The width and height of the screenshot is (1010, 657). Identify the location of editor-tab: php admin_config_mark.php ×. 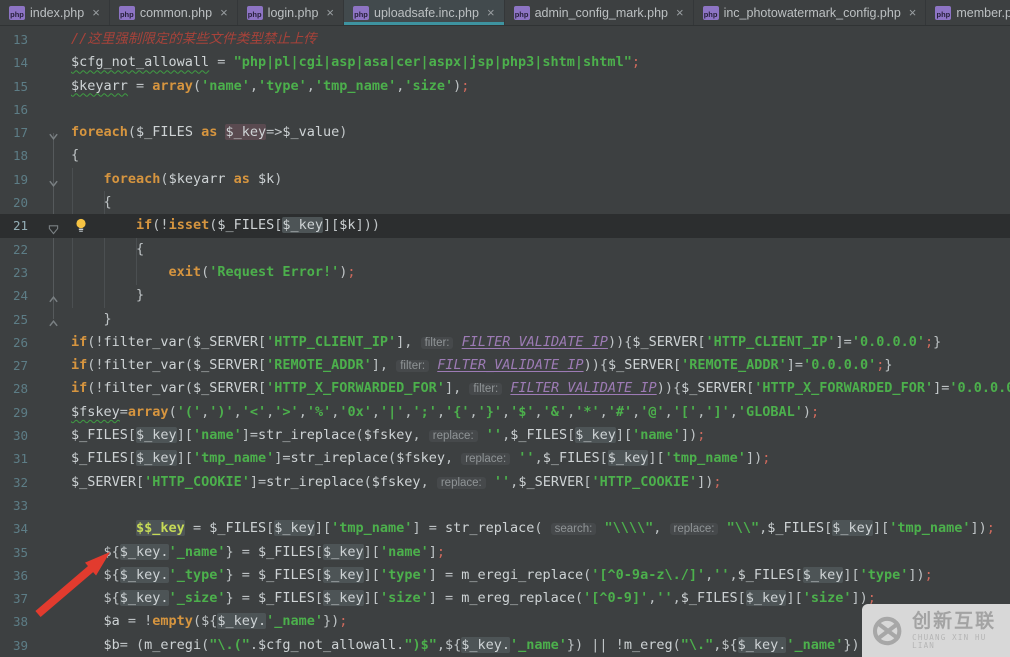
(599, 12).